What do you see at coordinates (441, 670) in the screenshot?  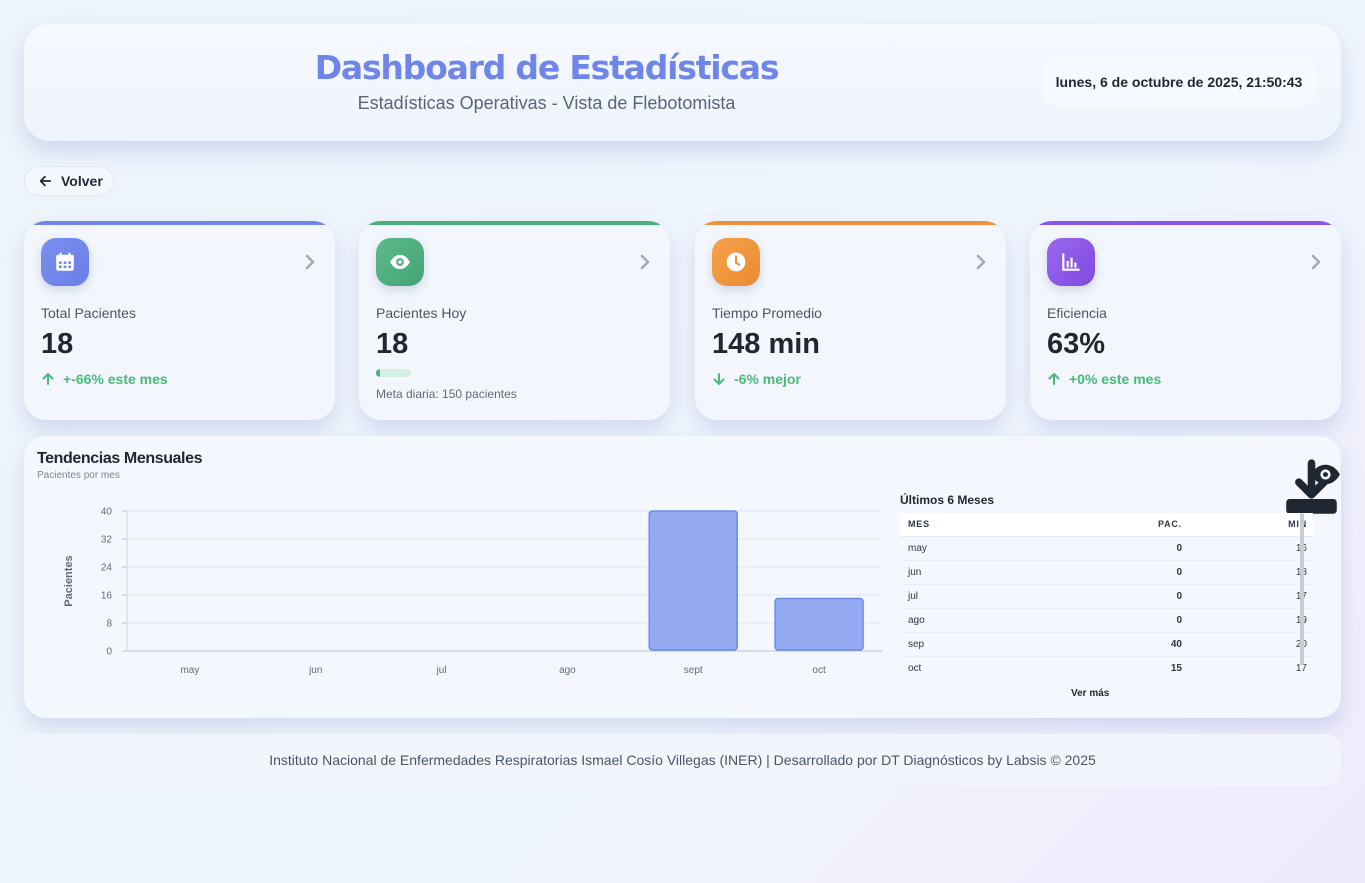 I see `x-tick-label: jul` at bounding box center [441, 670].